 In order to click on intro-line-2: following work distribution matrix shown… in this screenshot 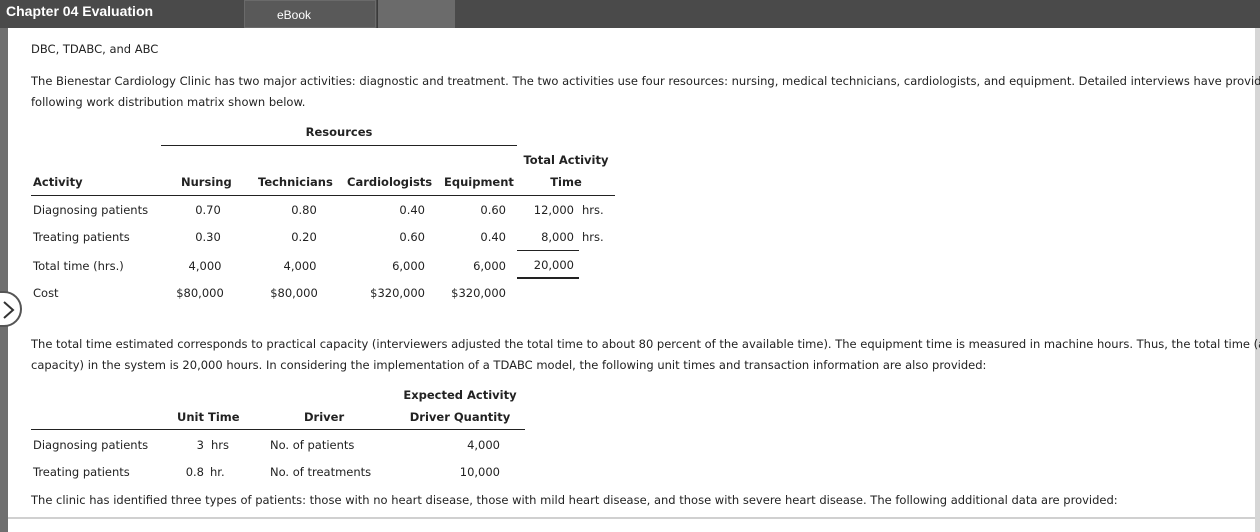, I will do `click(168, 102)`.